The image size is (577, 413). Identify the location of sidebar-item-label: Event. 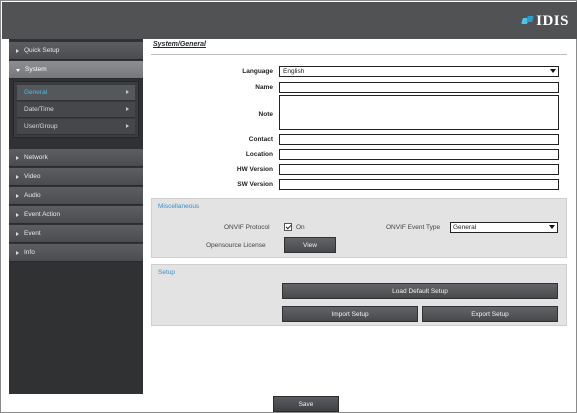
(32, 233).